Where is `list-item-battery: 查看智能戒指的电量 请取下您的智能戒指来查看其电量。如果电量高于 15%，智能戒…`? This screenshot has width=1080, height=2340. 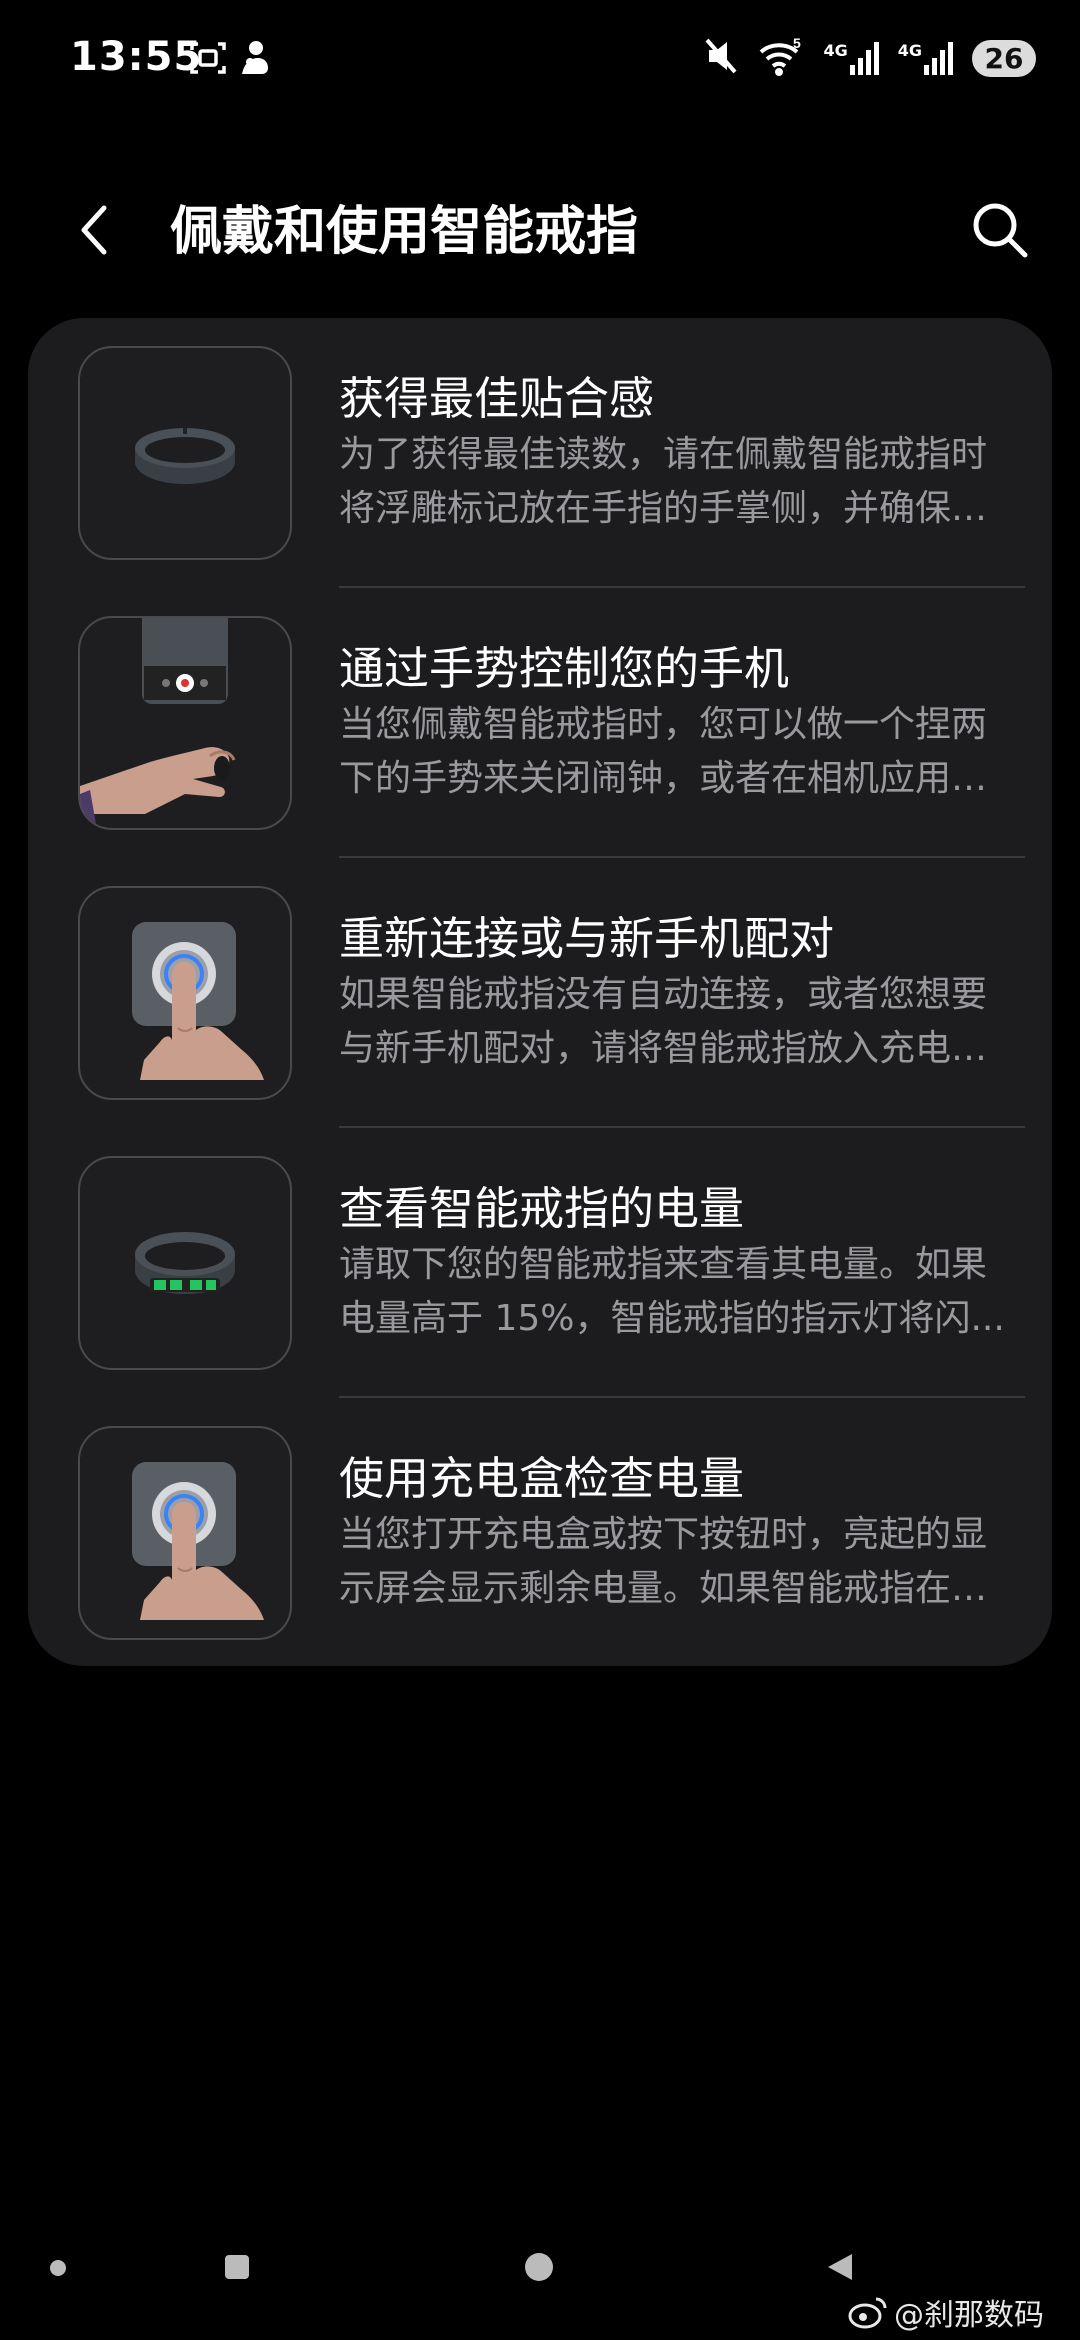 list-item-battery: 查看智能戒指的电量 请取下您的智能戒指来查看其电量。如果电量高于 15%，智能戒… is located at coordinates (540, 1263).